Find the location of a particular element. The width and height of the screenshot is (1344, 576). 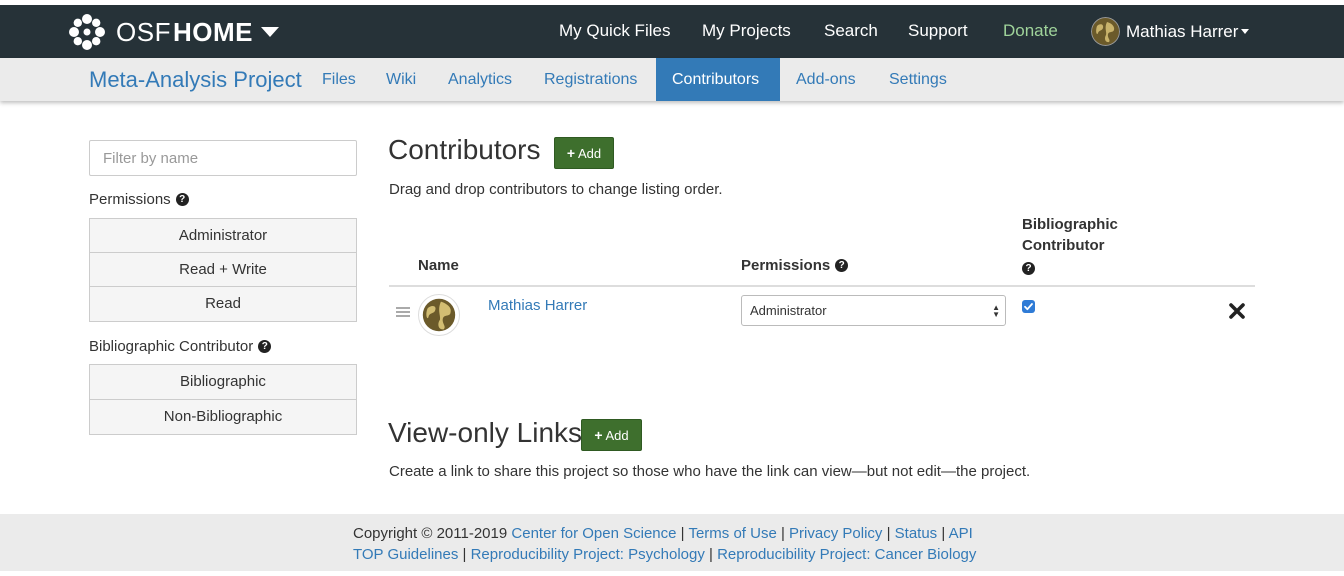

checkmark-icon is located at coordinates (1028, 307).